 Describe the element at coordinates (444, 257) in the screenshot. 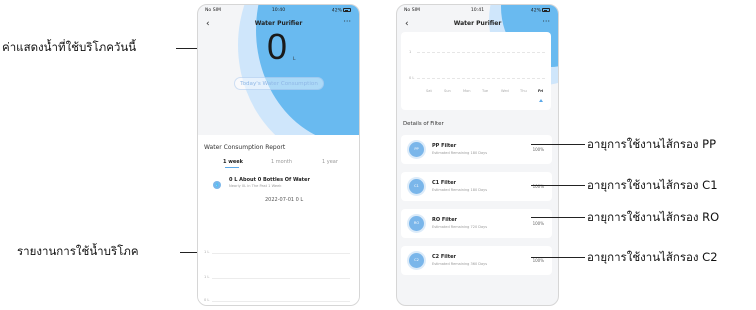

I see `filter-name: C2 Filter` at that location.